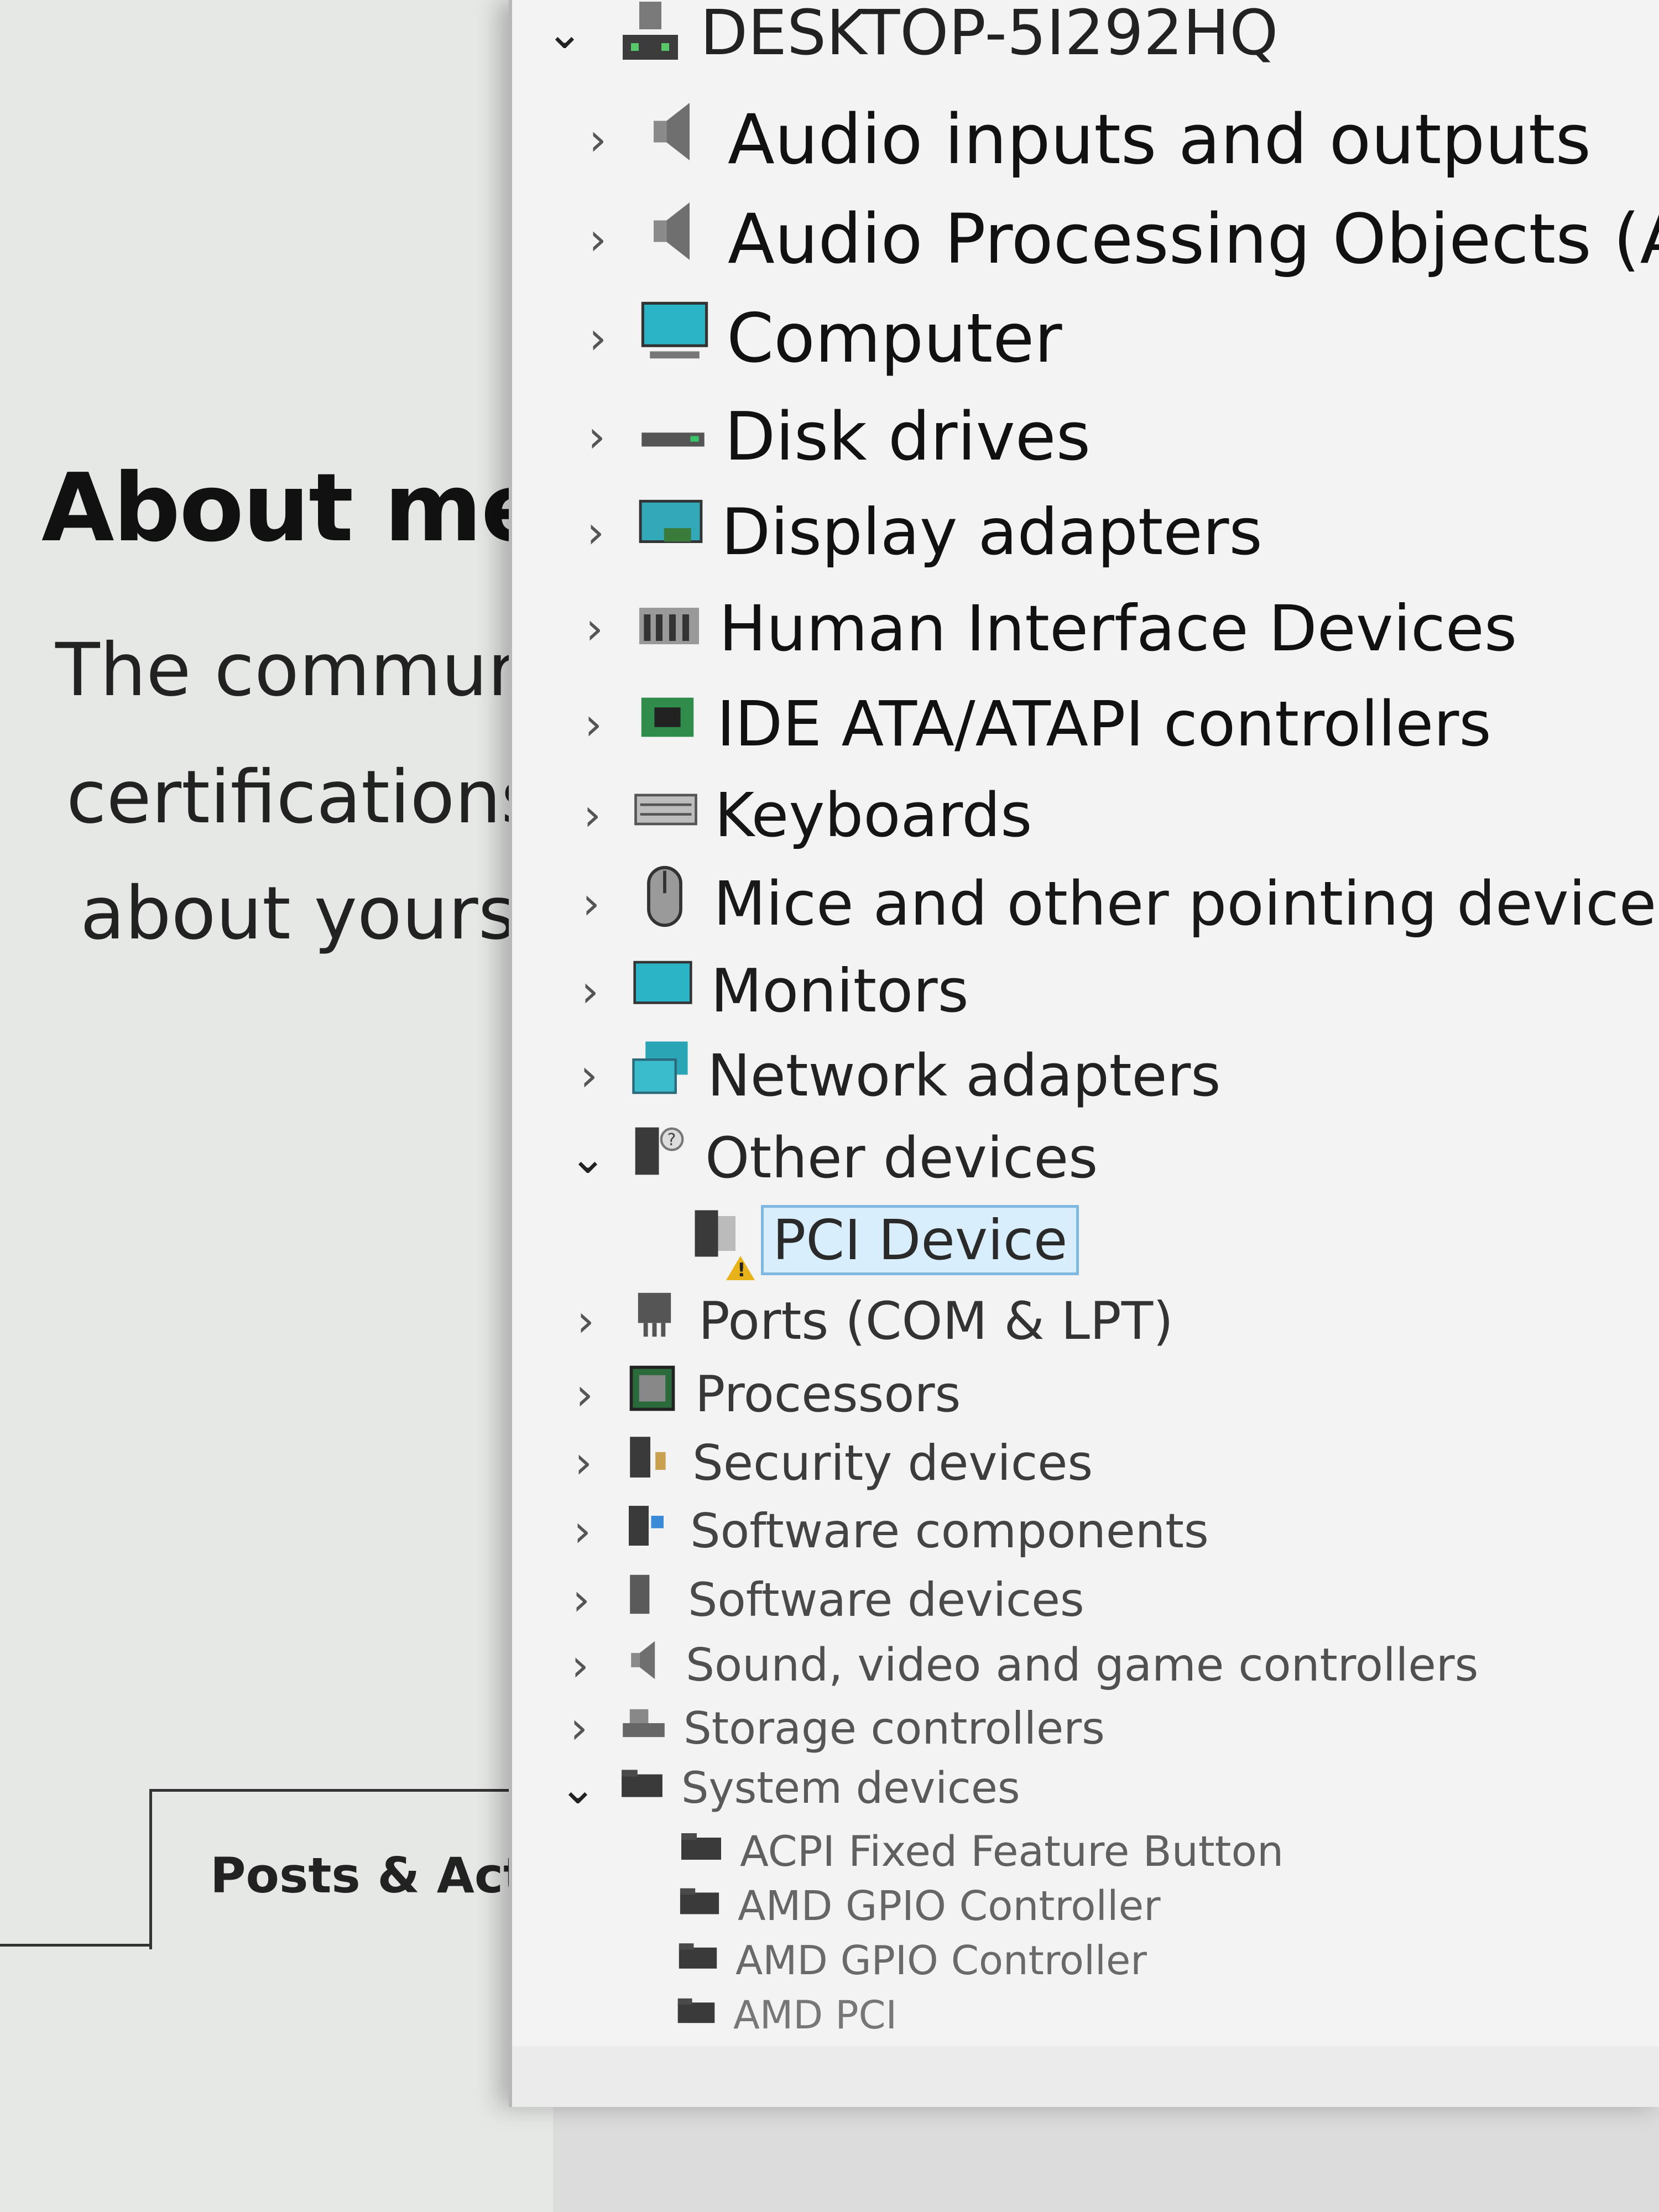 The height and width of the screenshot is (2212, 1659). I want to click on computer-root-icon, so click(651, 33).